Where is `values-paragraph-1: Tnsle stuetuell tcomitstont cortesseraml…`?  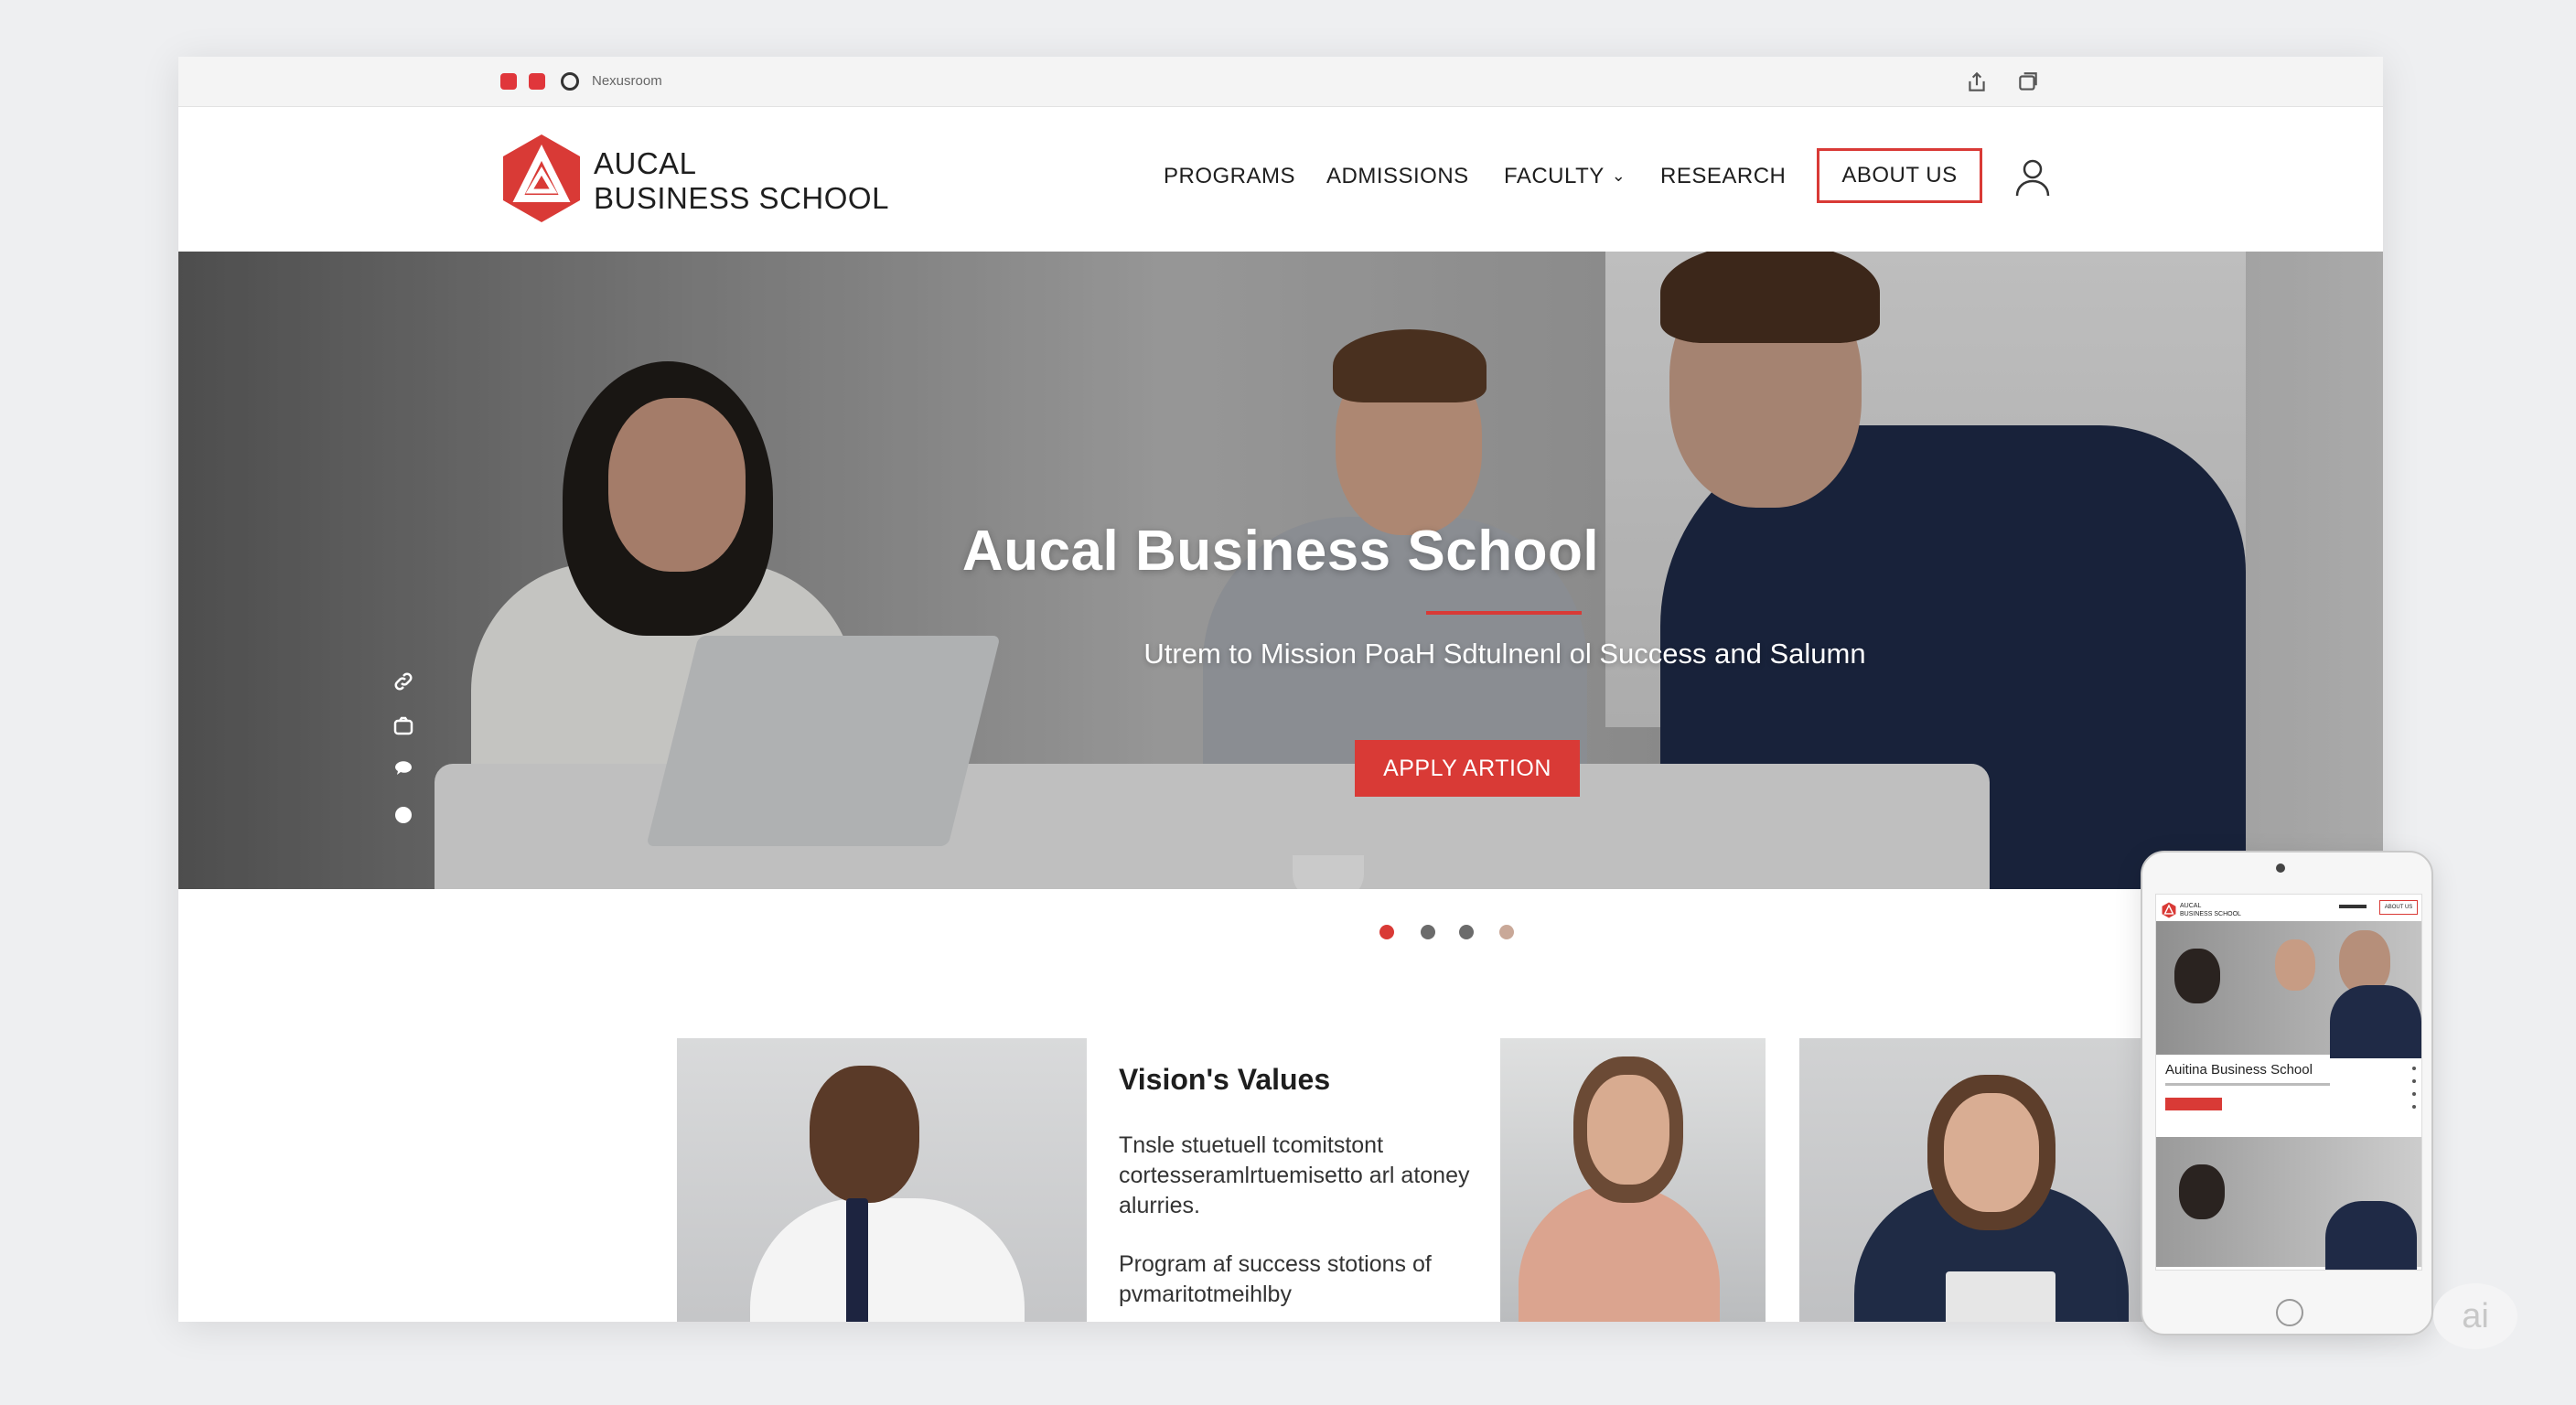 values-paragraph-1: Tnsle stuetuell tcomitstont cortesseraml… is located at coordinates (1294, 1175).